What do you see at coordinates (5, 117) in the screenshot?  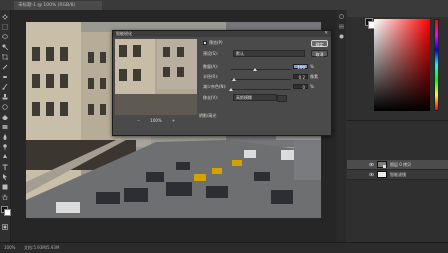 I see `eraser-tool-icon` at bounding box center [5, 117].